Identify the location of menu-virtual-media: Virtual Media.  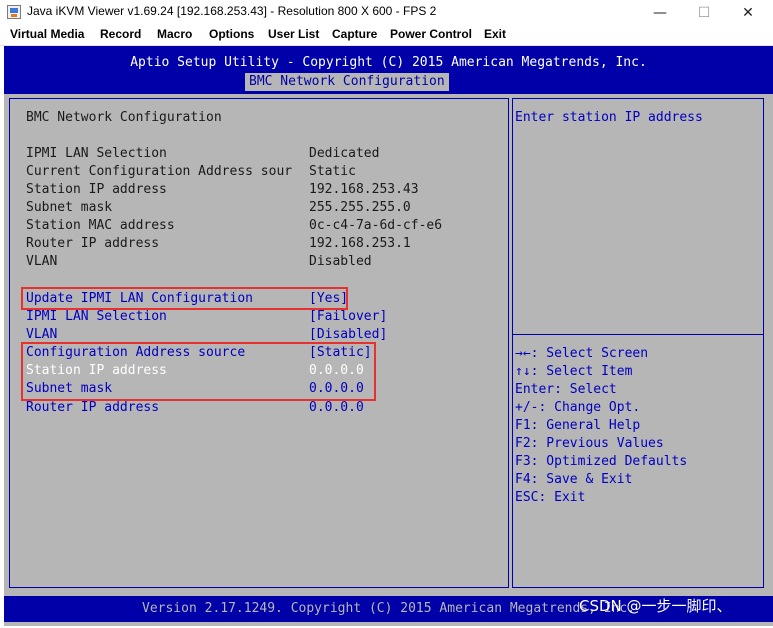
(47, 34).